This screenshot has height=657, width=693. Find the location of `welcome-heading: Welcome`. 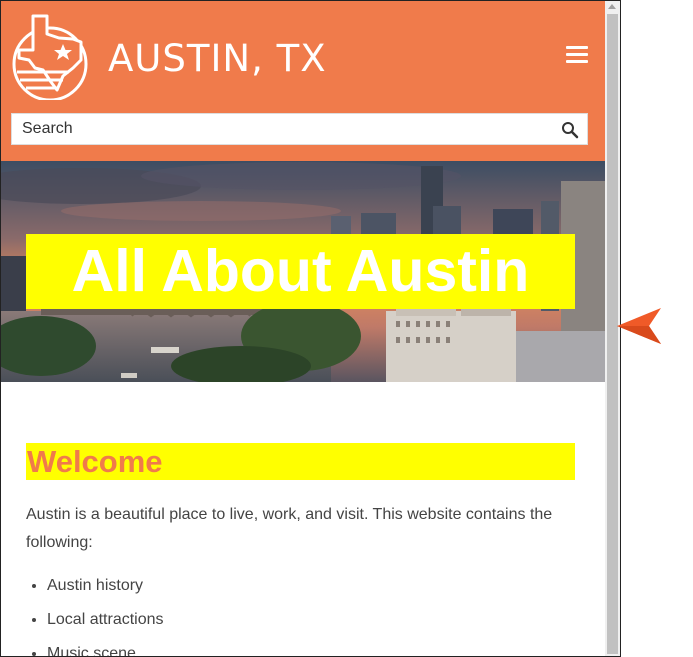

welcome-heading: Welcome is located at coordinates (300, 461).